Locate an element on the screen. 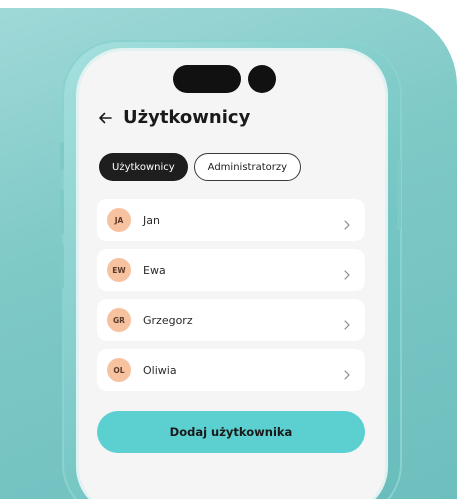  user-name: Jan is located at coordinates (151, 220).